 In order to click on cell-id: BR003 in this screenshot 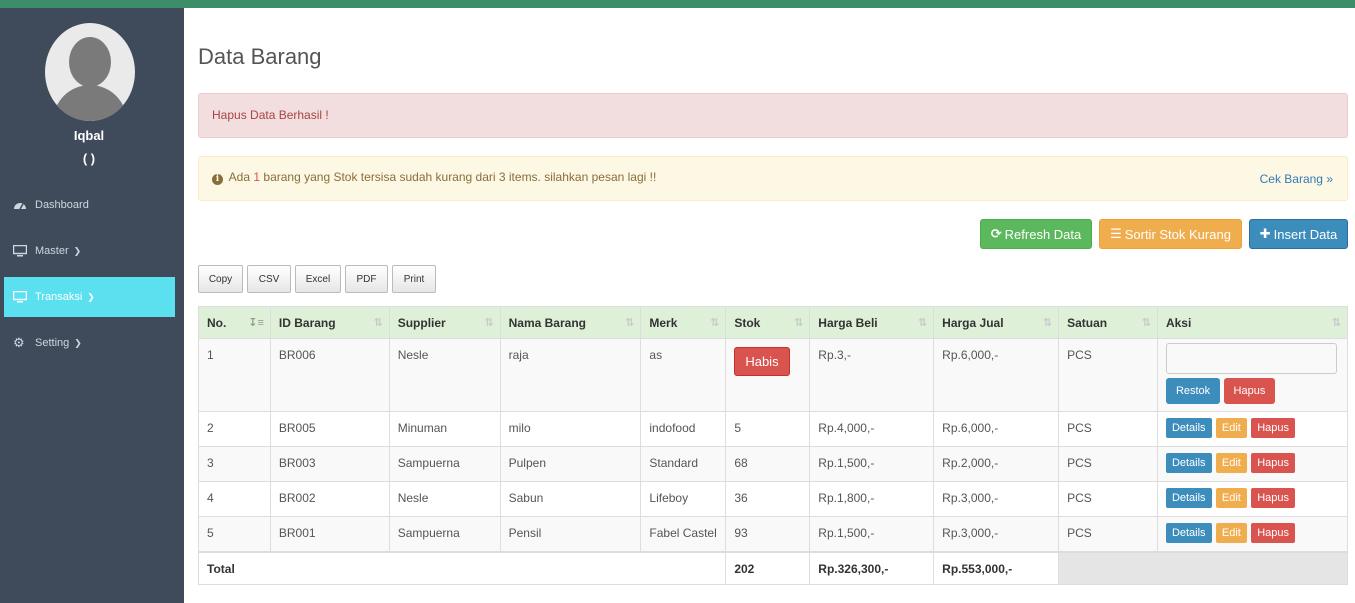, I will do `click(329, 464)`.